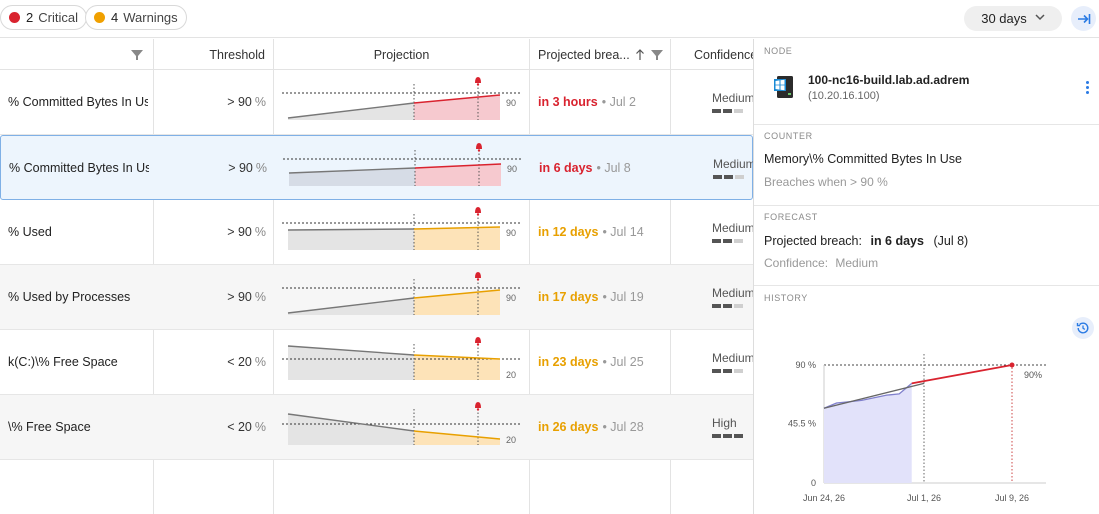 This screenshot has width=1099, height=514. I want to click on warnings-filter-chip: 4 Warnings, so click(136, 17).